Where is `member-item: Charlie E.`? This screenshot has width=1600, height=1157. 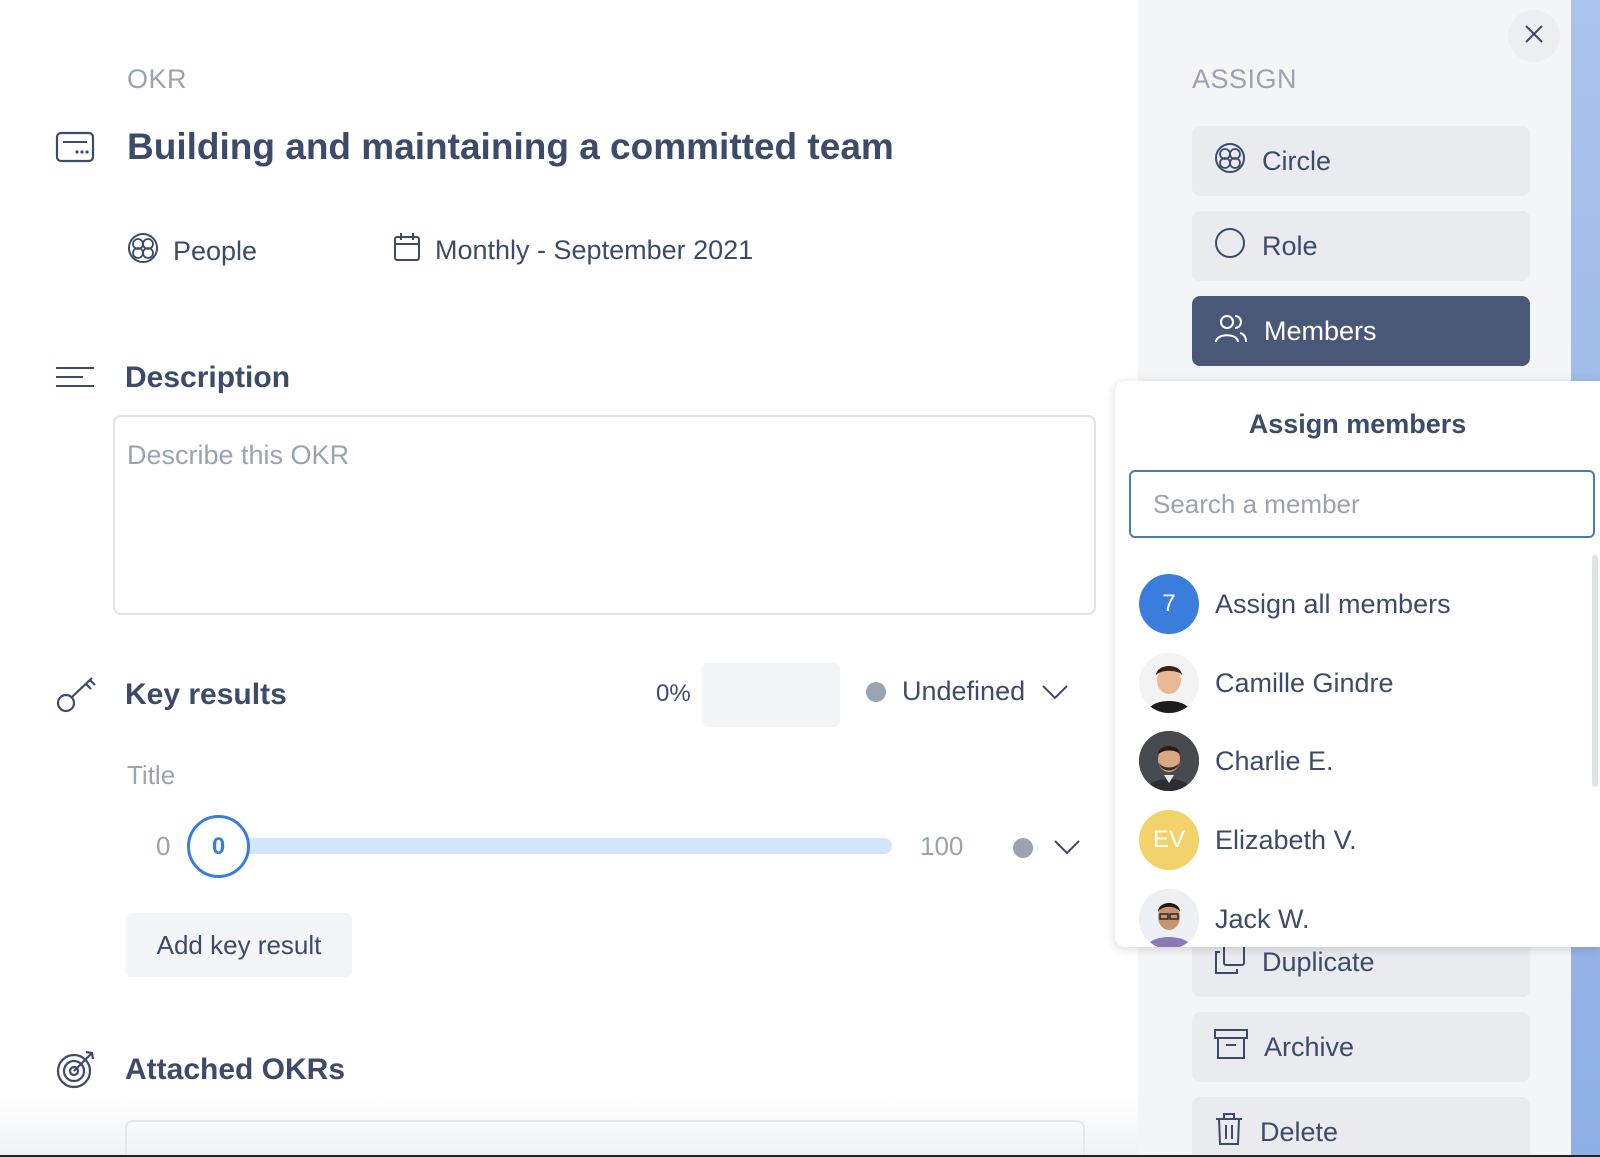
member-item: Charlie E. is located at coordinates (1236, 761).